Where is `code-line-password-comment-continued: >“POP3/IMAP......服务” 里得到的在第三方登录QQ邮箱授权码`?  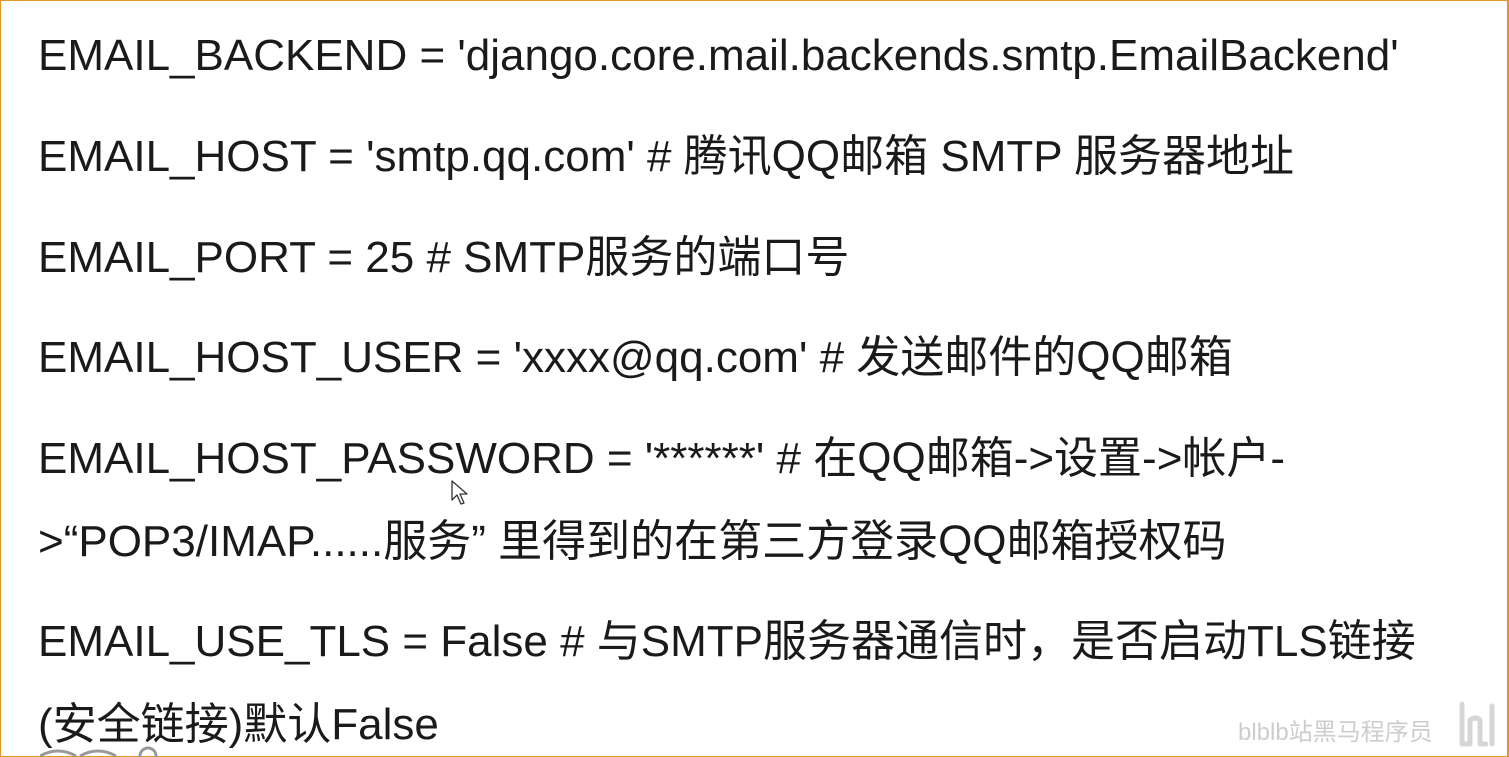
code-line-password-comment-continued: >“POP3/IMAP......服务” 里得到的在第三方登录QQ邮箱授权码 is located at coordinates (632, 541).